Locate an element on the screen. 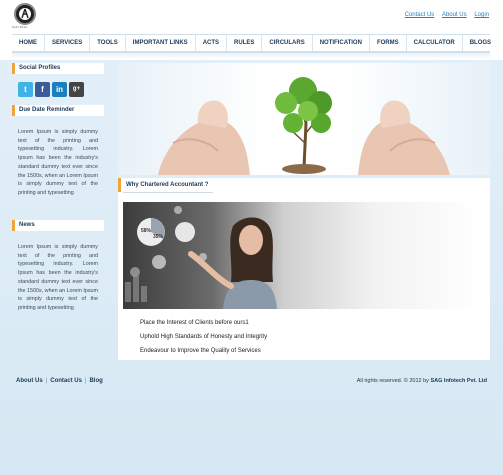  nav-item-circulars: CIRCULARS is located at coordinates (287, 43).